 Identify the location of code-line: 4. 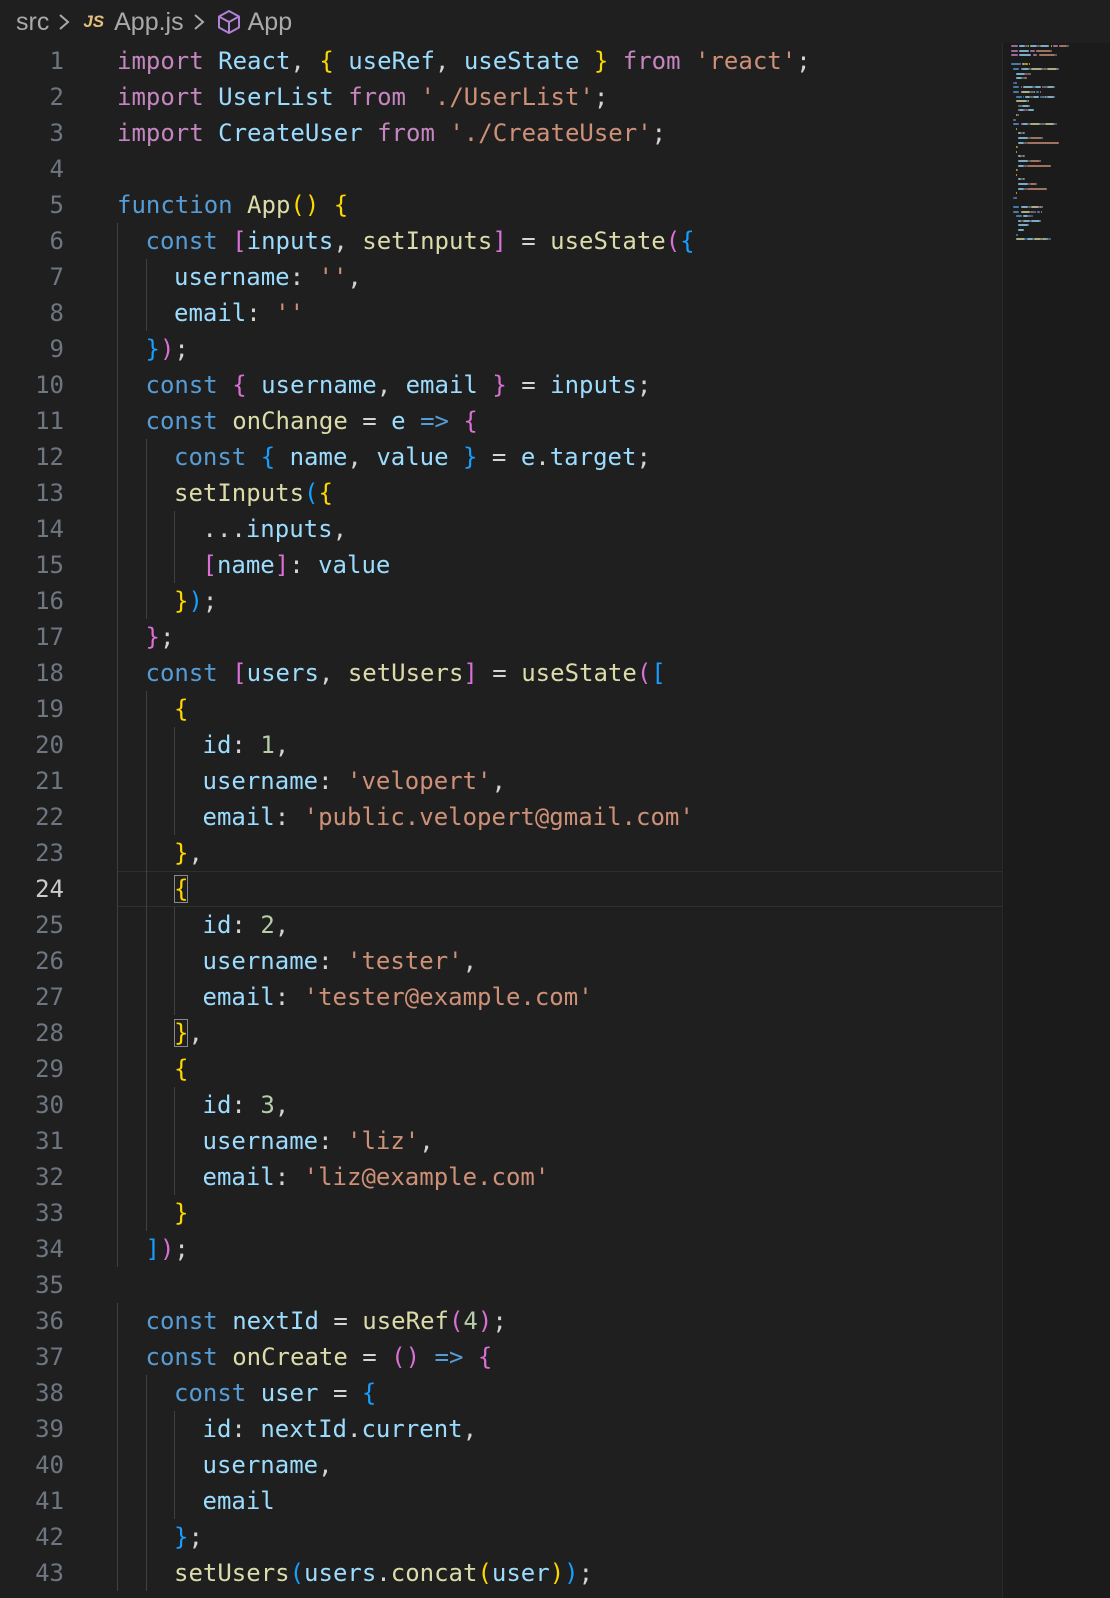
(501, 169).